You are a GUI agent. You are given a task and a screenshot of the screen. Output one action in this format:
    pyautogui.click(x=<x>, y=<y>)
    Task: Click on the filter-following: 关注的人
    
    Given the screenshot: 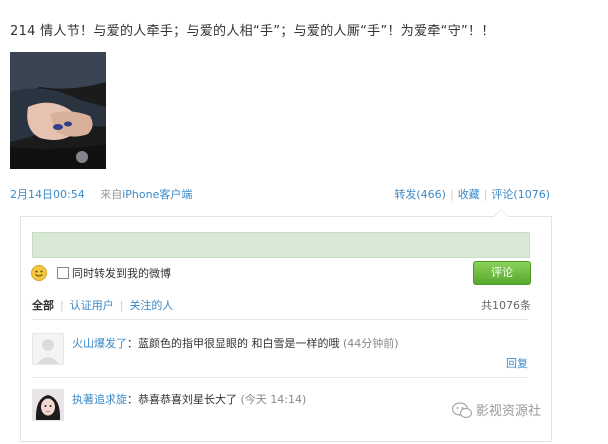 What is the action you would take?
    pyautogui.click(x=151, y=305)
    